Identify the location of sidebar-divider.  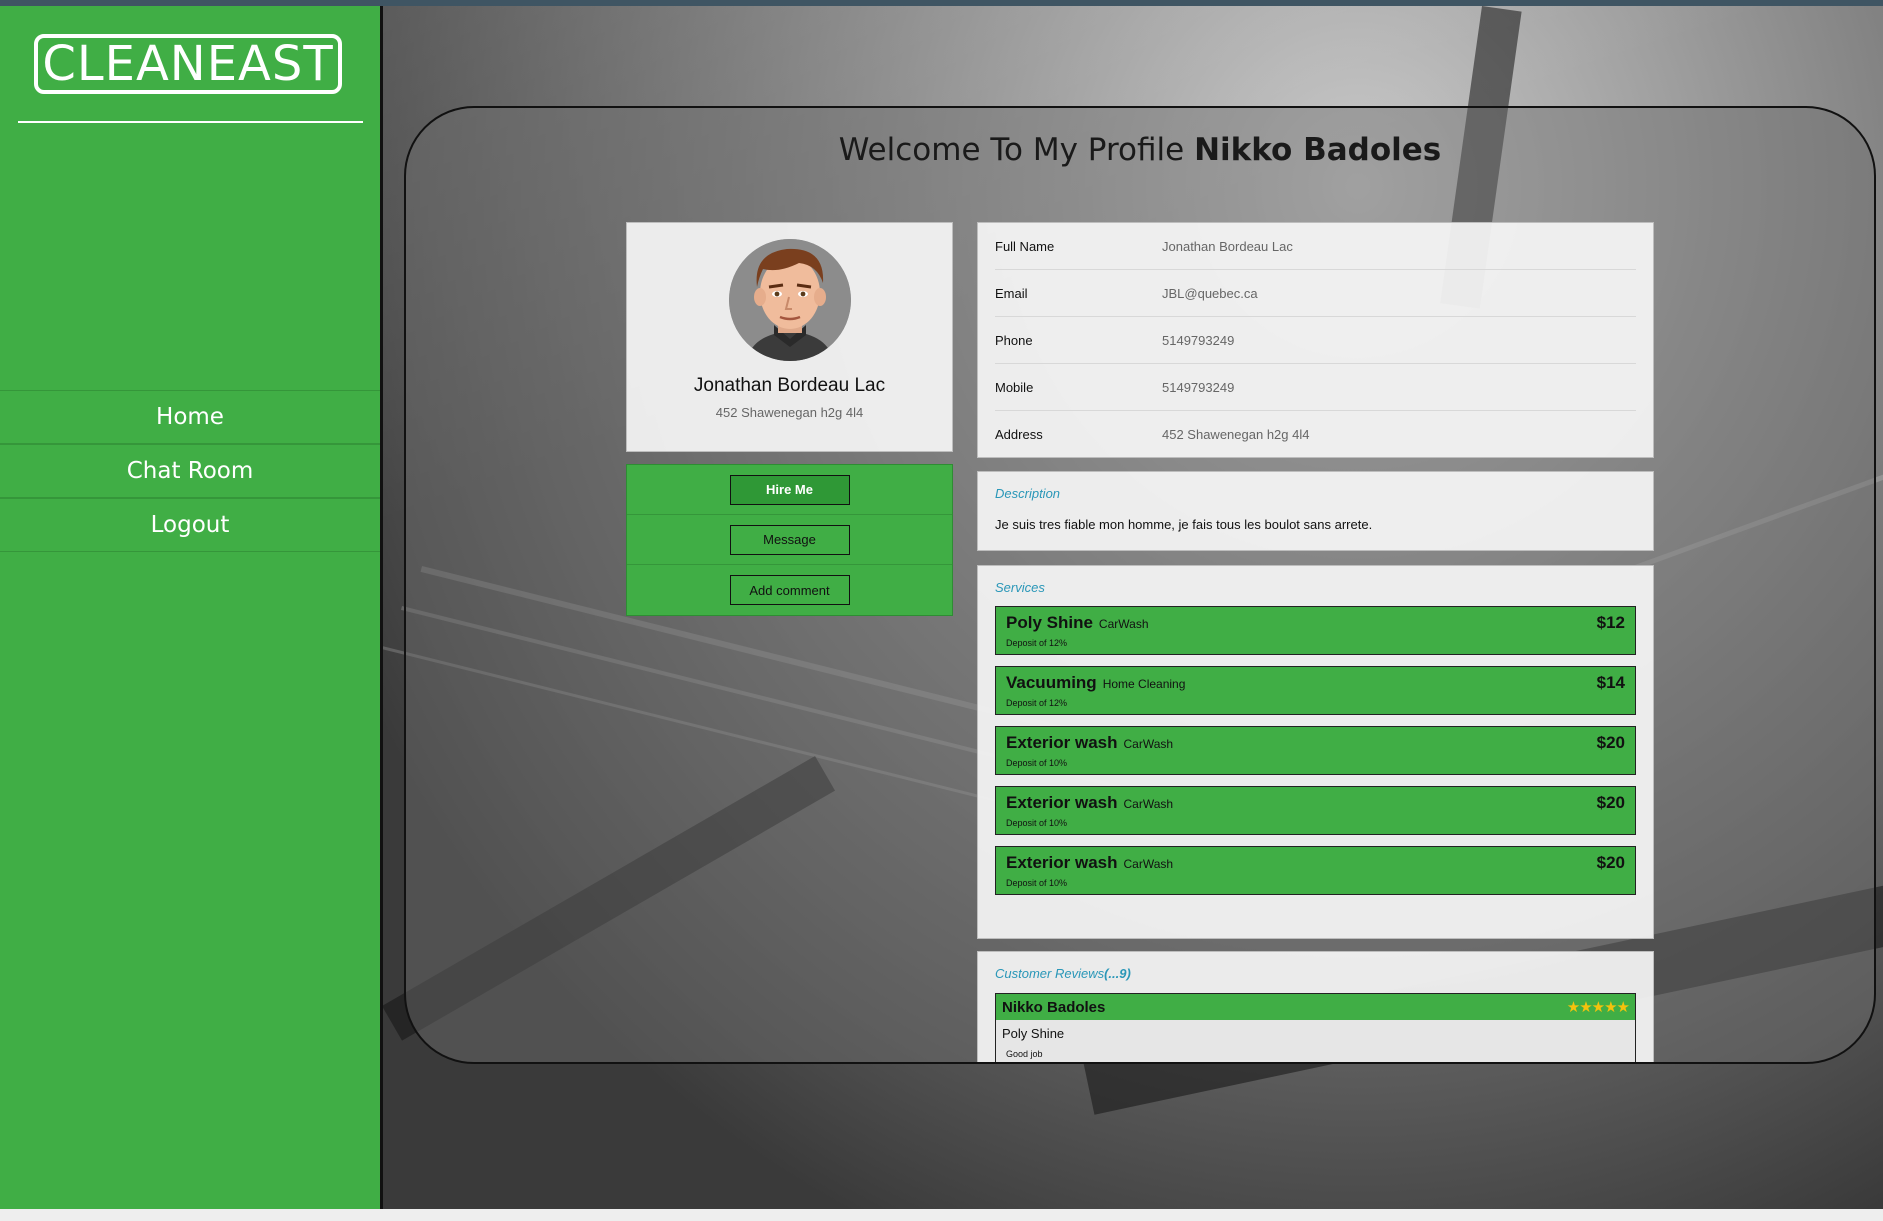
(190, 122).